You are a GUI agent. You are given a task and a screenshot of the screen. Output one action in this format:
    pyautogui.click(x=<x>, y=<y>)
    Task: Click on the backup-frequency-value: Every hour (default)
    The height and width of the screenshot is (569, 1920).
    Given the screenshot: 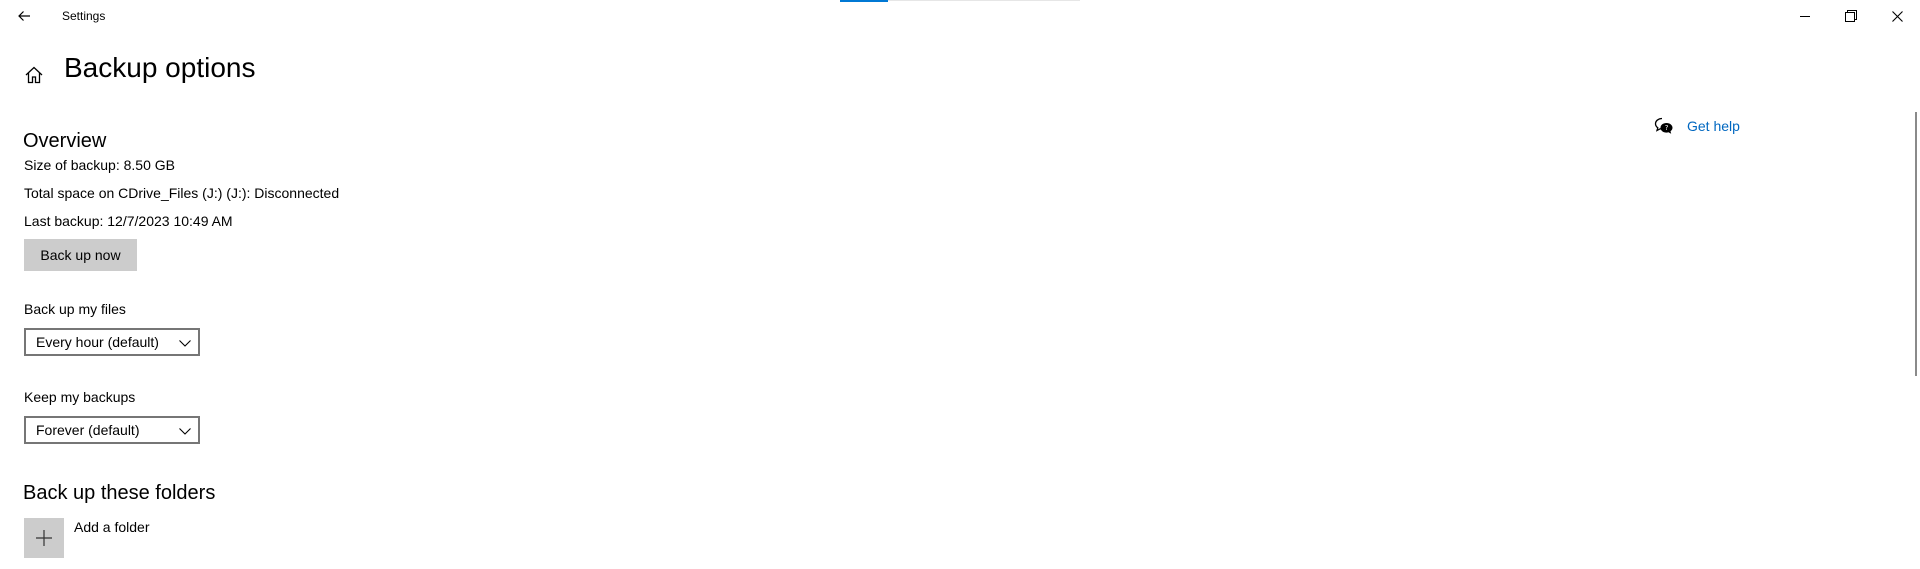 What is the action you would take?
    pyautogui.click(x=97, y=342)
    